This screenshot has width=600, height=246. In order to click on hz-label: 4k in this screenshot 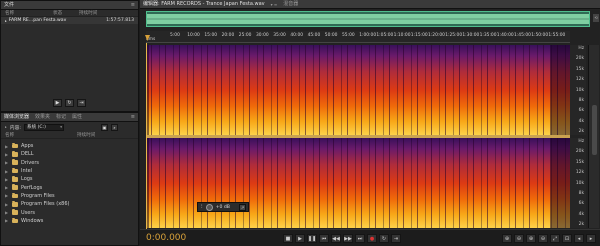, I will do `click(581, 121)`.